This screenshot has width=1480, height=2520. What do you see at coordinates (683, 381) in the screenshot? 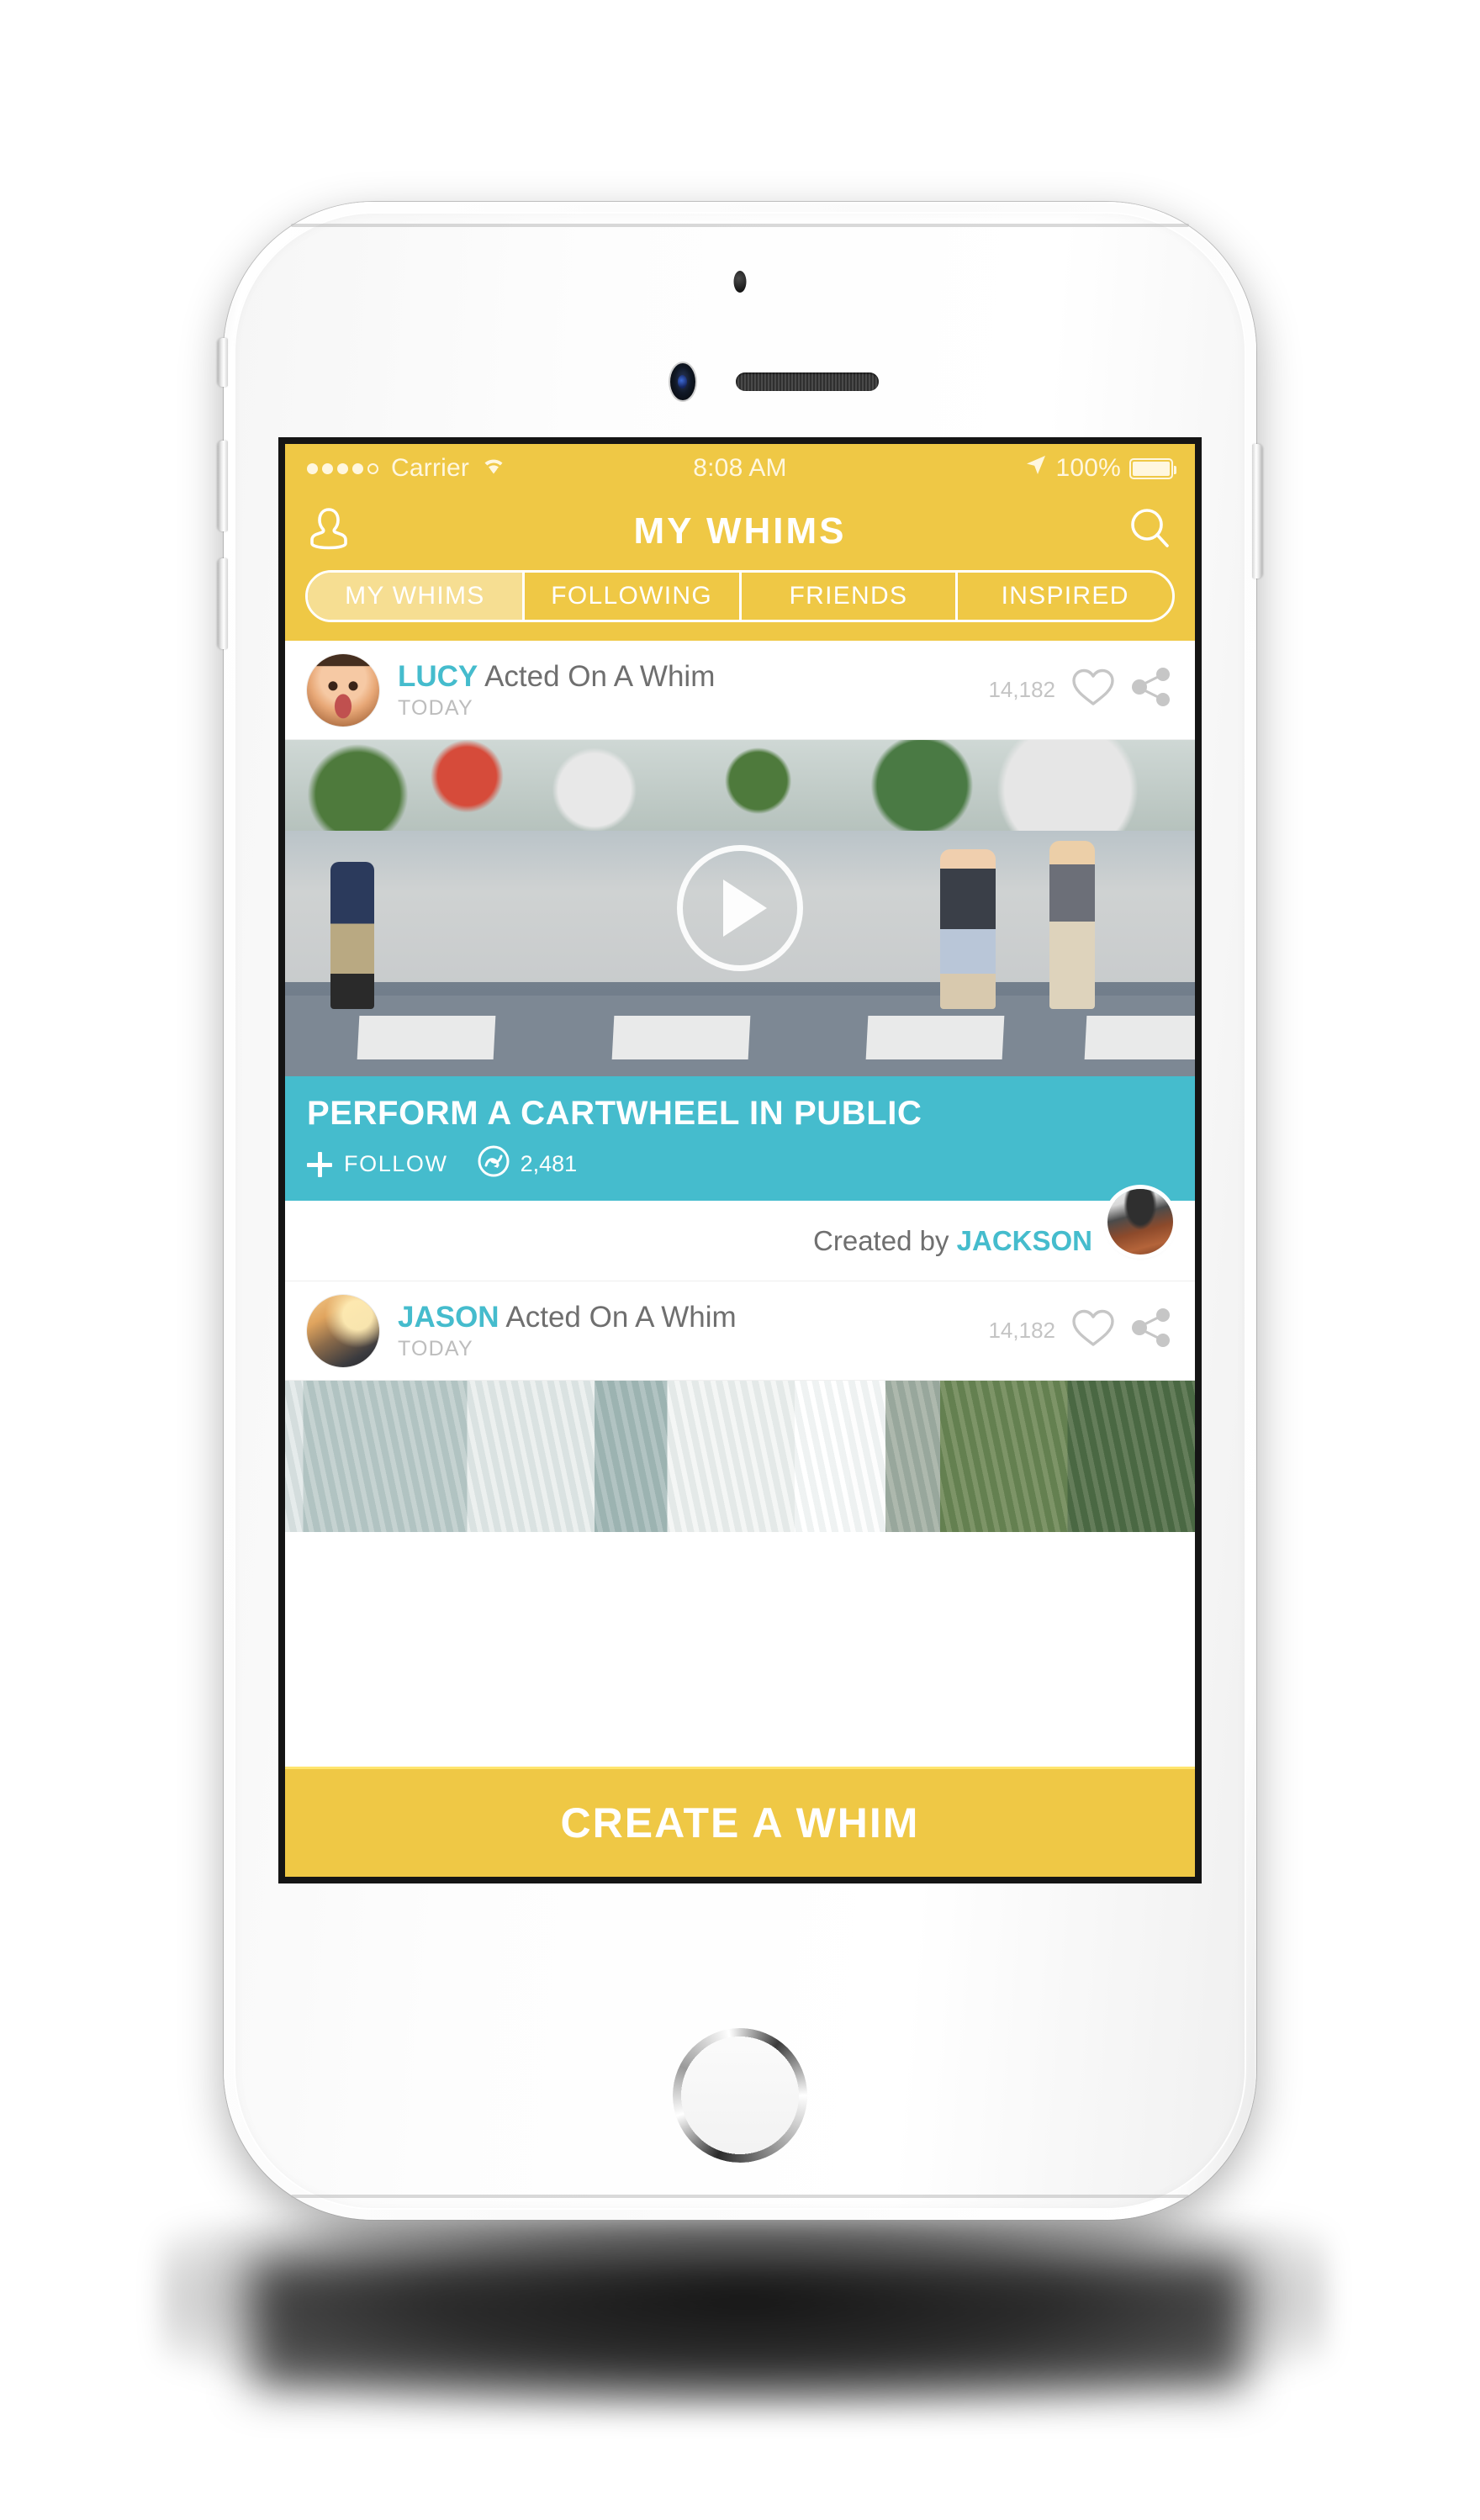
I see `front-camera` at bounding box center [683, 381].